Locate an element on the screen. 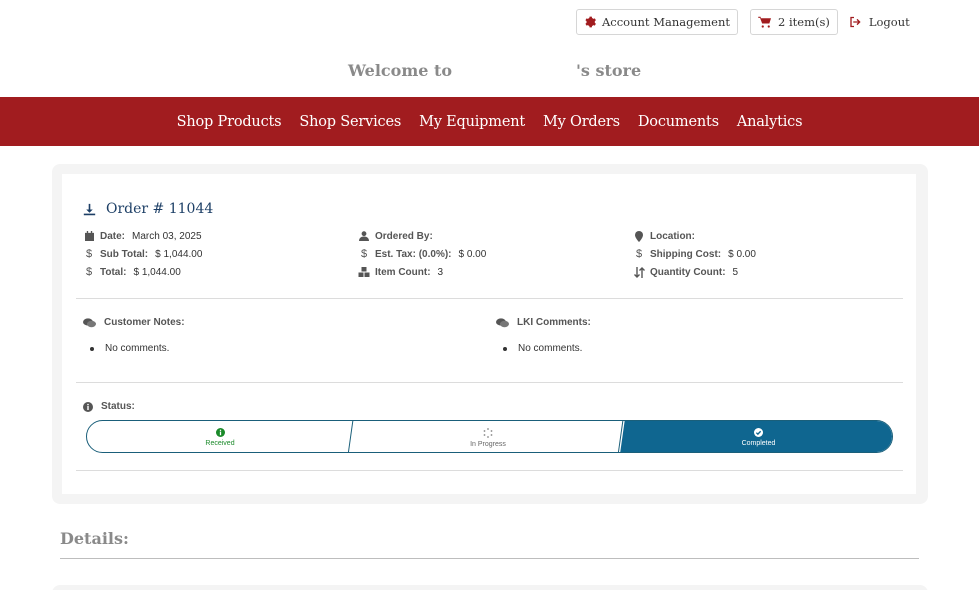 The height and width of the screenshot is (590, 979). status-heading: Status: is located at coordinates (109, 406).